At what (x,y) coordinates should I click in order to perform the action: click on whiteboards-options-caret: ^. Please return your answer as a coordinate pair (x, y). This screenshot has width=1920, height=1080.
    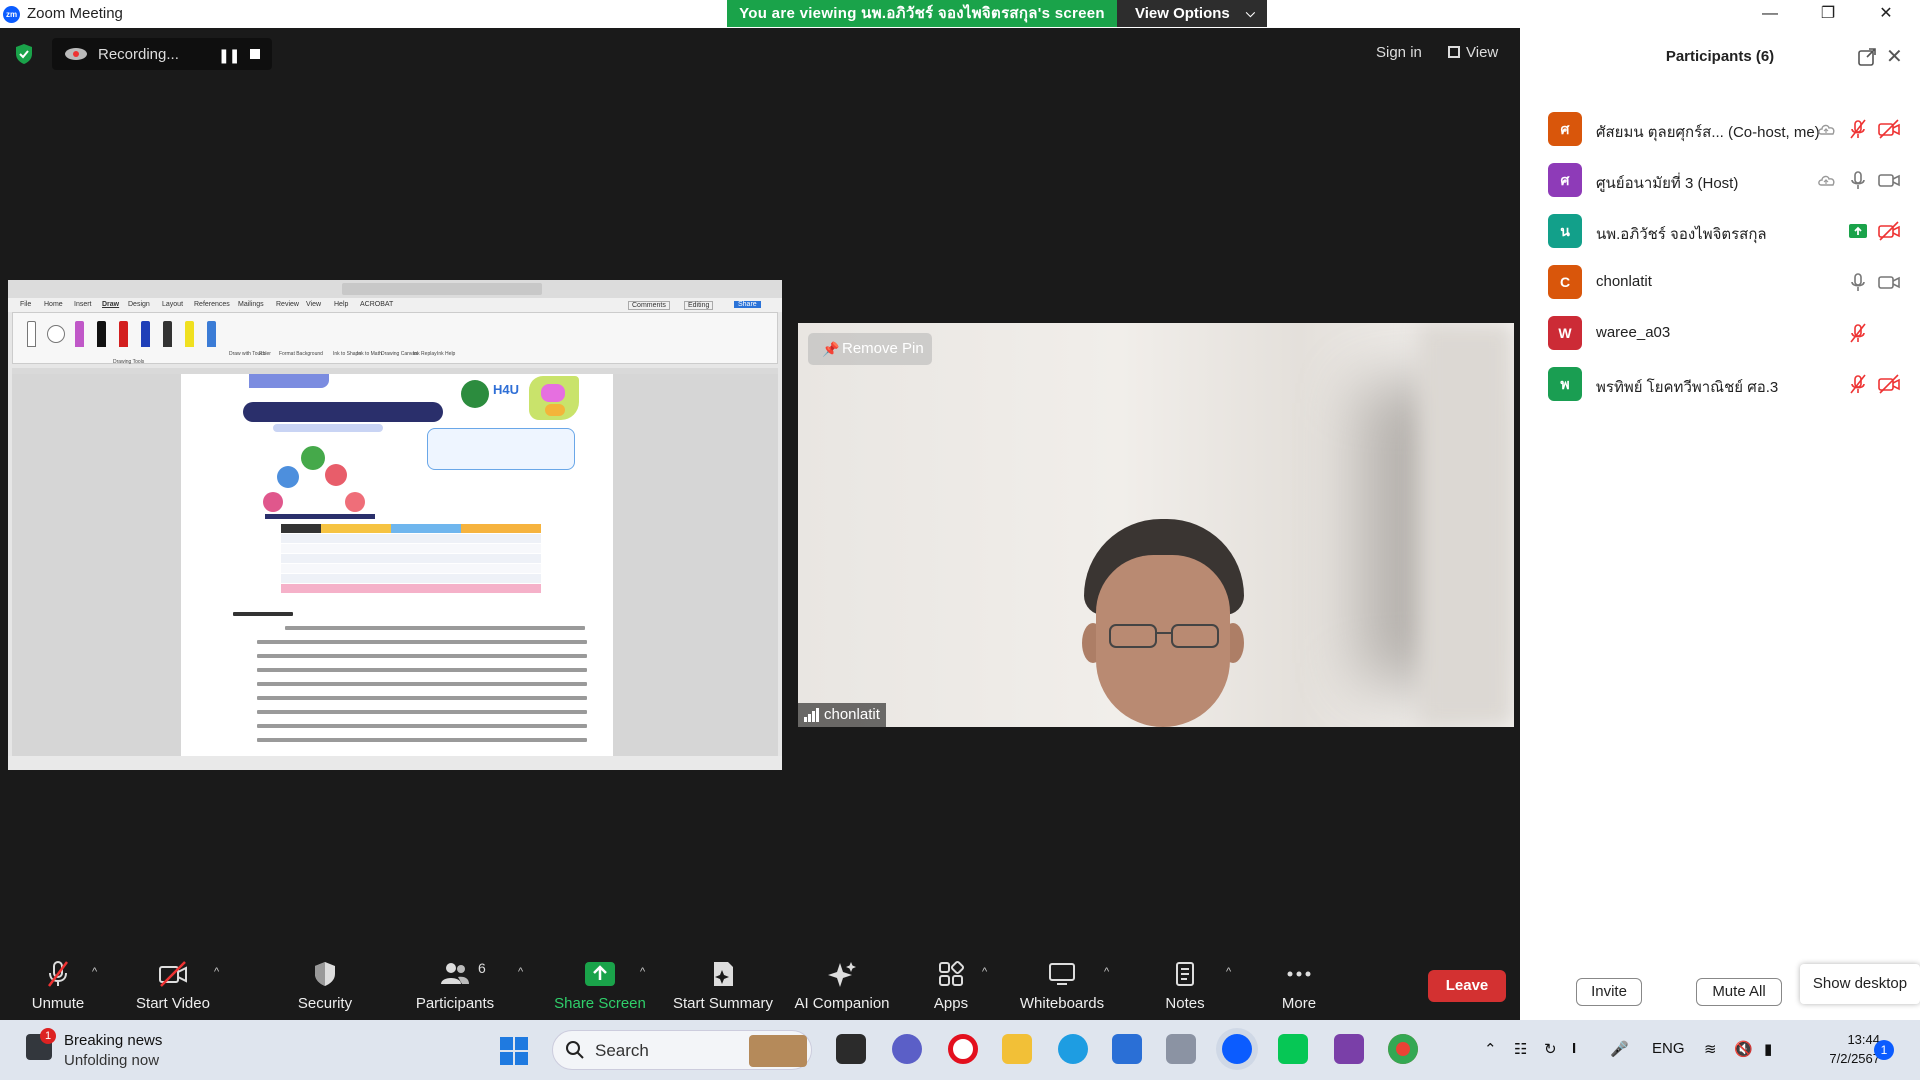
    Looking at the image, I should click on (1106, 972).